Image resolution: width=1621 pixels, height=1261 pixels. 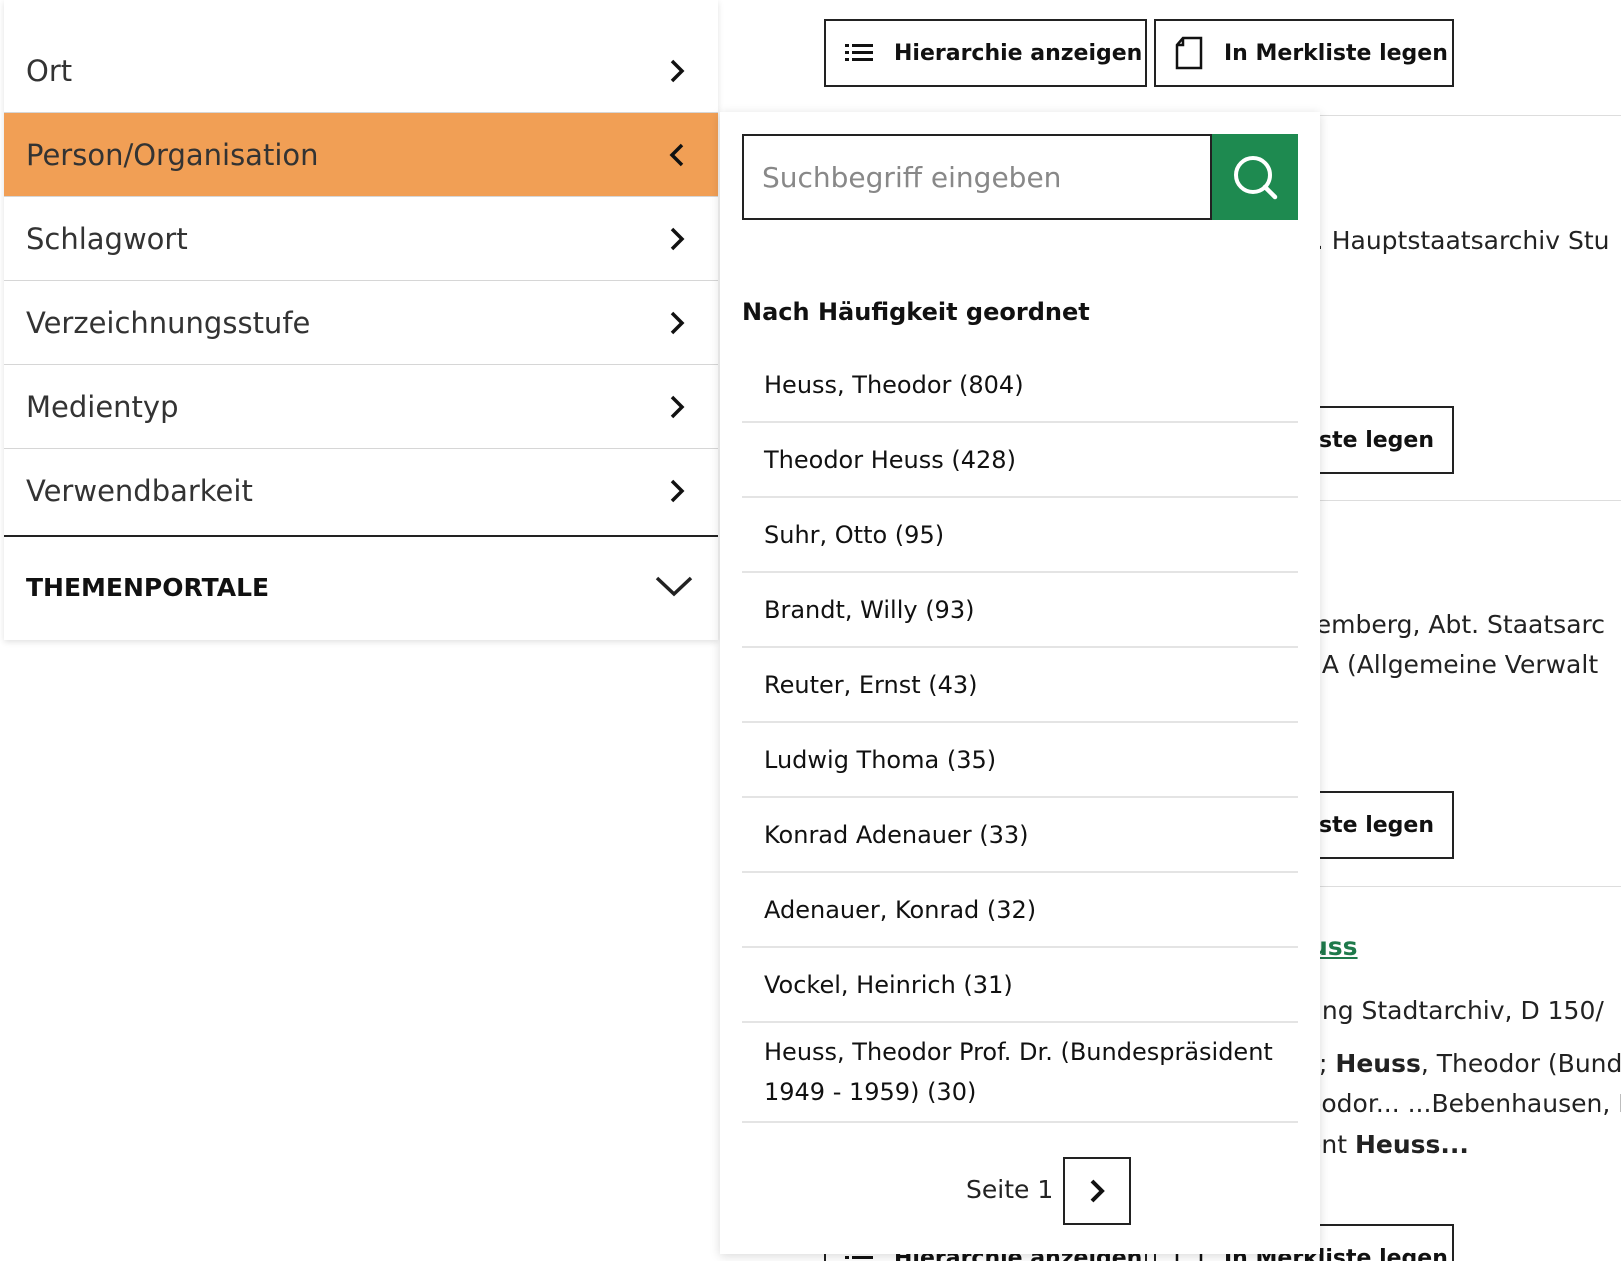 I want to click on hierarchy-button-label: Hierarchie anzeigen, so click(x=1018, y=53).